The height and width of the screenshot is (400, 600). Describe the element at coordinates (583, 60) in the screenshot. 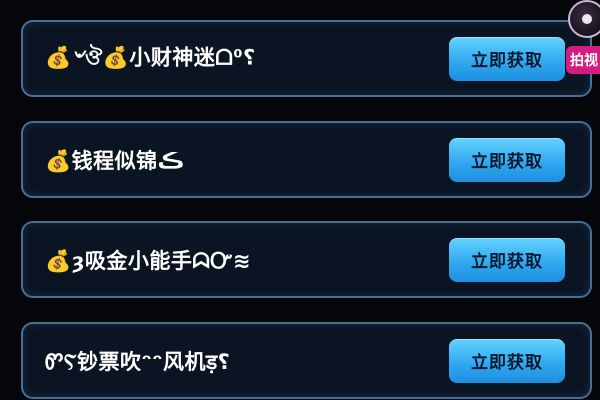

I see `record-badge: 拍视` at that location.